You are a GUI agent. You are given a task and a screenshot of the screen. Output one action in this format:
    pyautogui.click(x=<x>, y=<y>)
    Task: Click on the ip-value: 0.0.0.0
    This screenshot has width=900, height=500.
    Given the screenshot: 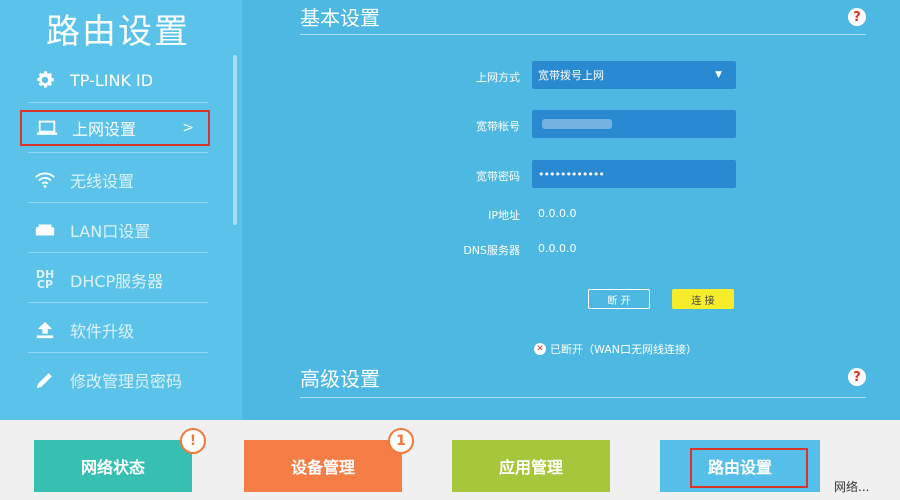 What is the action you would take?
    pyautogui.click(x=557, y=213)
    